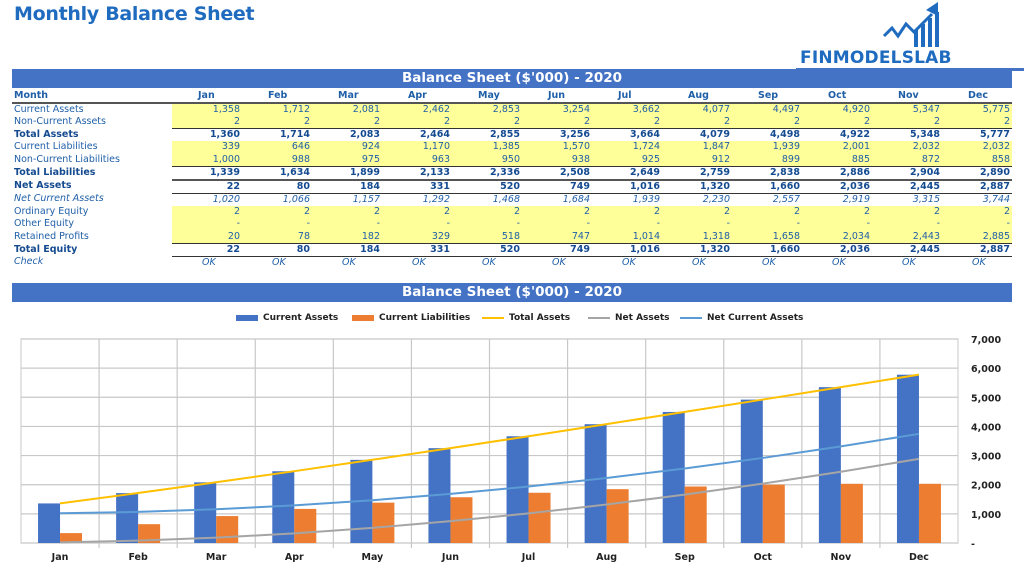 The image size is (1024, 577). Describe the element at coordinates (277, 160) in the screenshot. I see `table-cell: 988` at that location.